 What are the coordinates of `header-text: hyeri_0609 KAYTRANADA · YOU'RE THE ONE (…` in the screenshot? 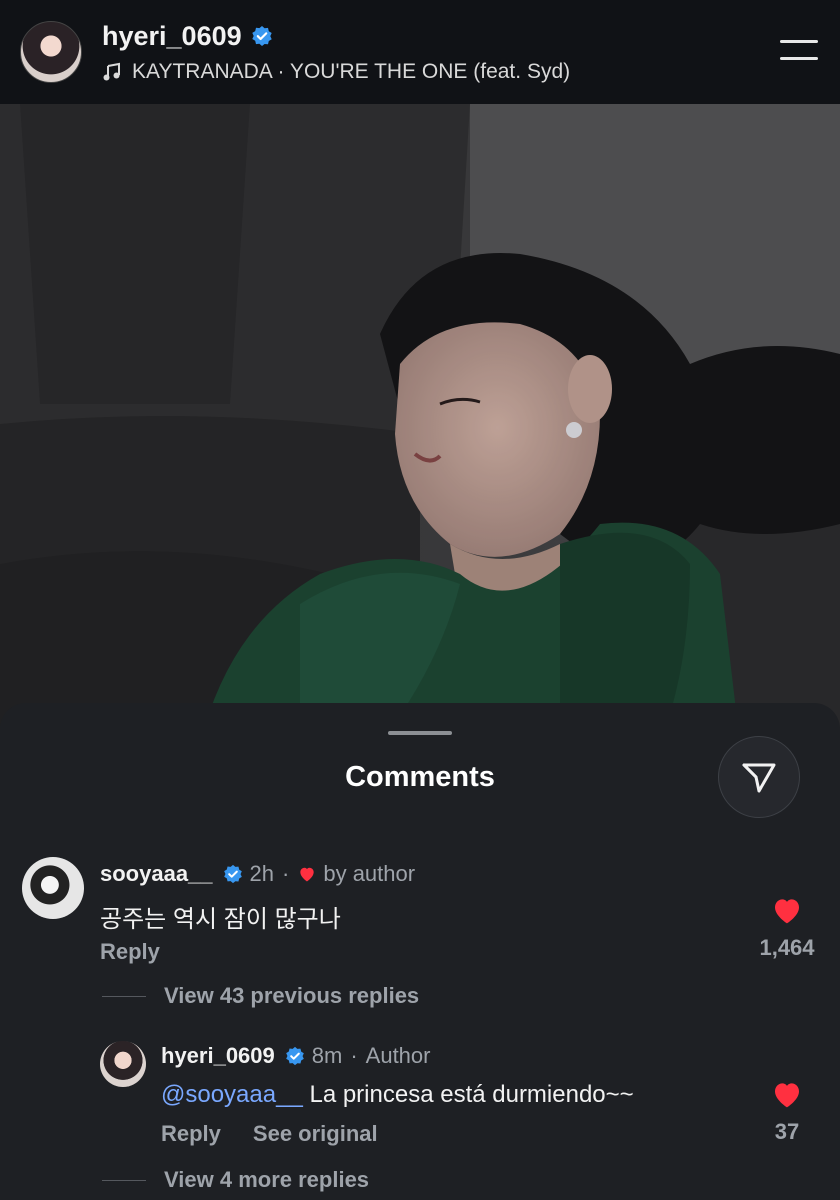 It's located at (336, 52).